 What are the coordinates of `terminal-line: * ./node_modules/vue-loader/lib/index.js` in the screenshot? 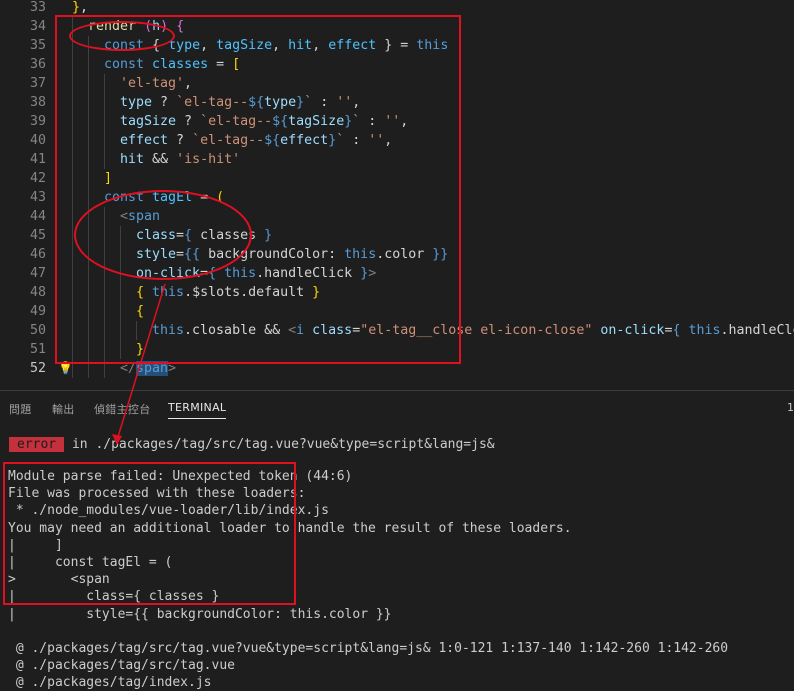 It's located at (168, 511).